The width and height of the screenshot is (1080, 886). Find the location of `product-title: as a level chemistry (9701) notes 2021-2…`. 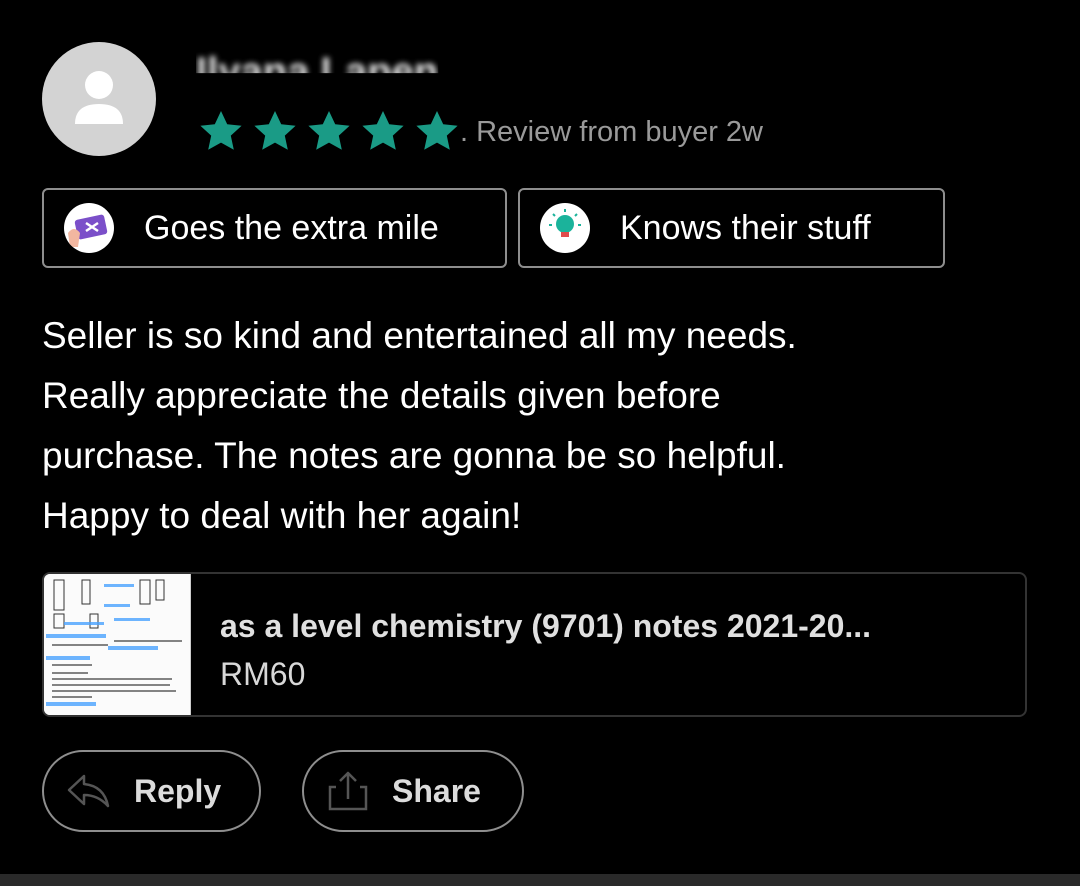

product-title: as a level chemistry (9701) notes 2021-2… is located at coordinates (610, 626).